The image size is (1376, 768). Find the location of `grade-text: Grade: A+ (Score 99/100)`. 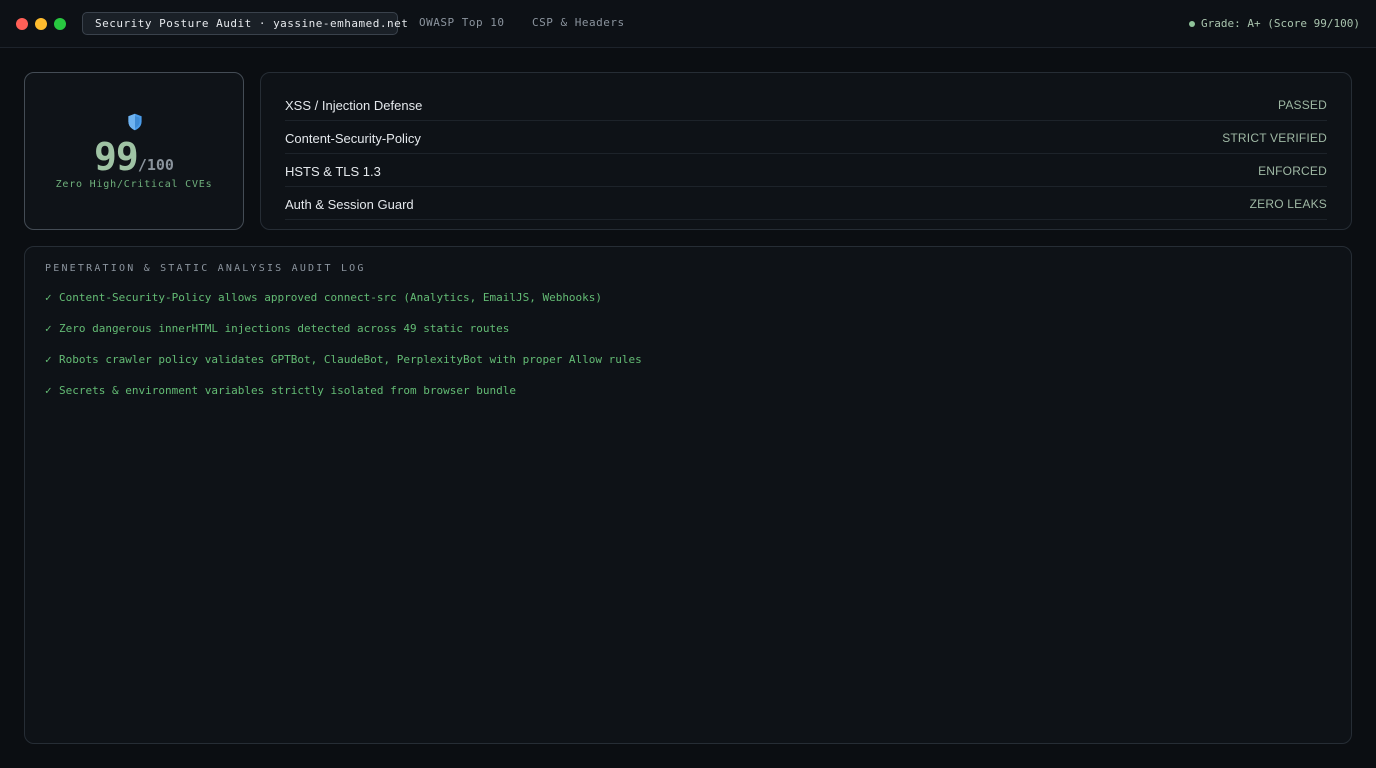

grade-text: Grade: A+ (Score 99/100) is located at coordinates (1280, 23).